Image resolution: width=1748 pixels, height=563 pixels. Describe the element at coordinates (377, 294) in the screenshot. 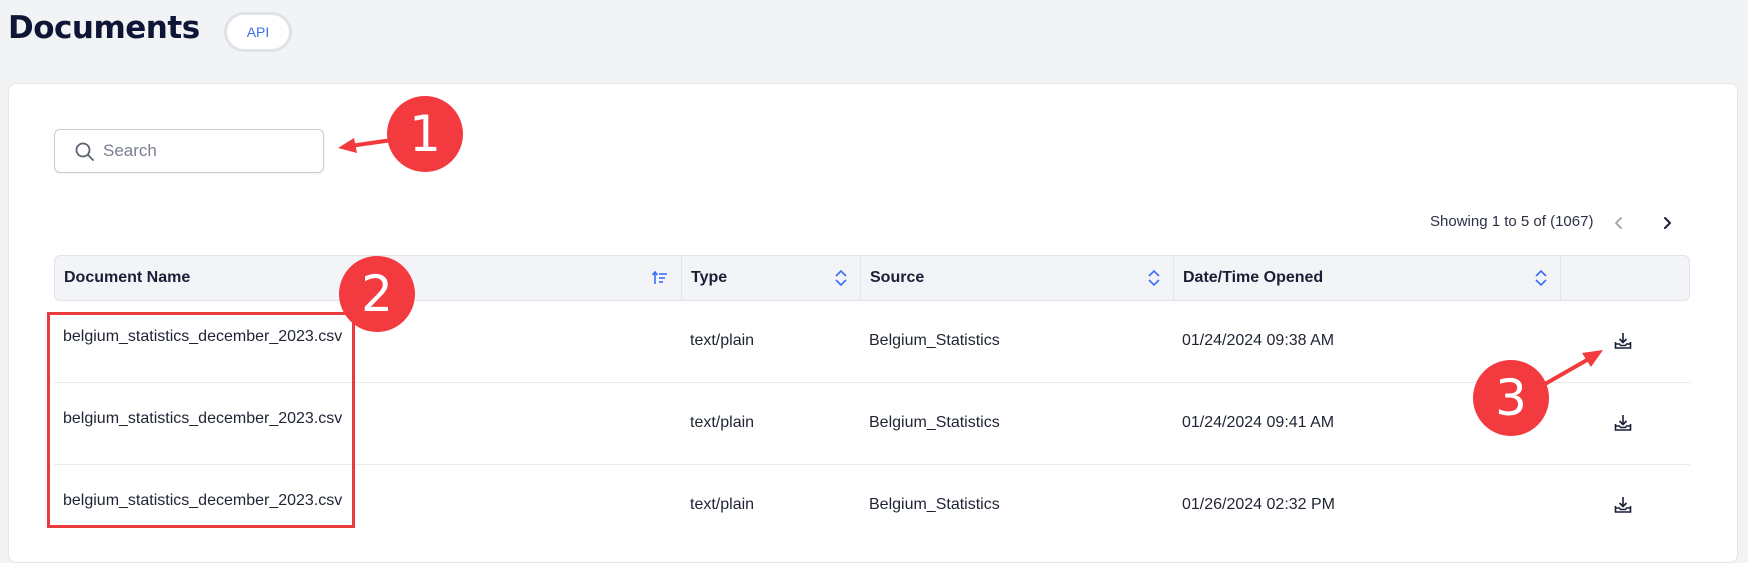

I see `annotation-marker-2: 2` at that location.